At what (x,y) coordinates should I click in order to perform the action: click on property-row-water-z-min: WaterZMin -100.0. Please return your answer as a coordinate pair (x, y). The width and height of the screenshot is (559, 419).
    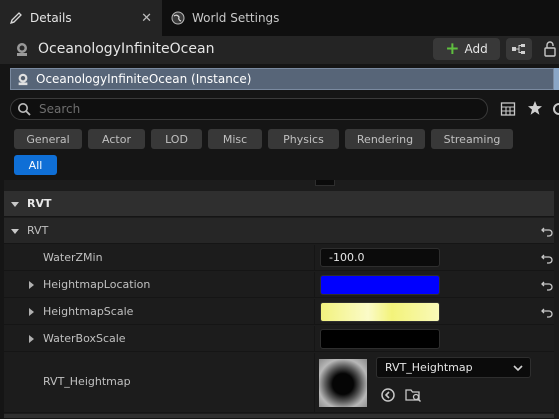
    Looking at the image, I should click on (279, 258).